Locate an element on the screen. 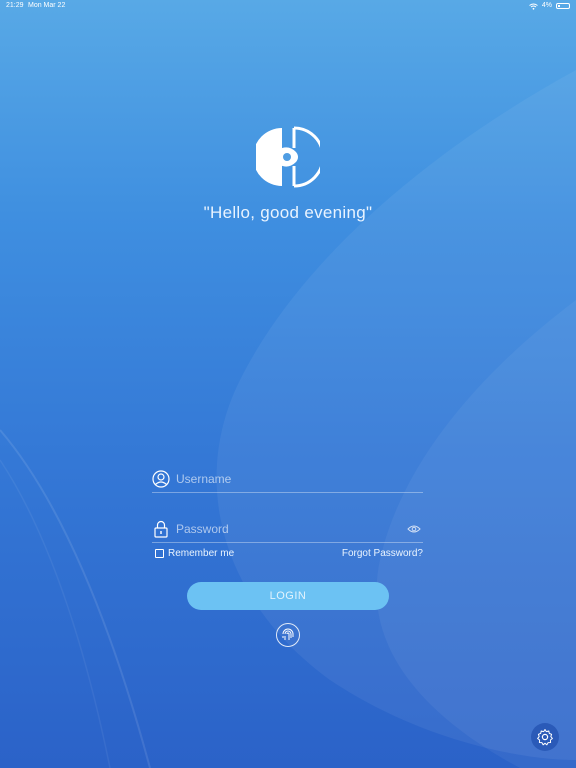 The image size is (576, 768). gear-icon is located at coordinates (545, 737).